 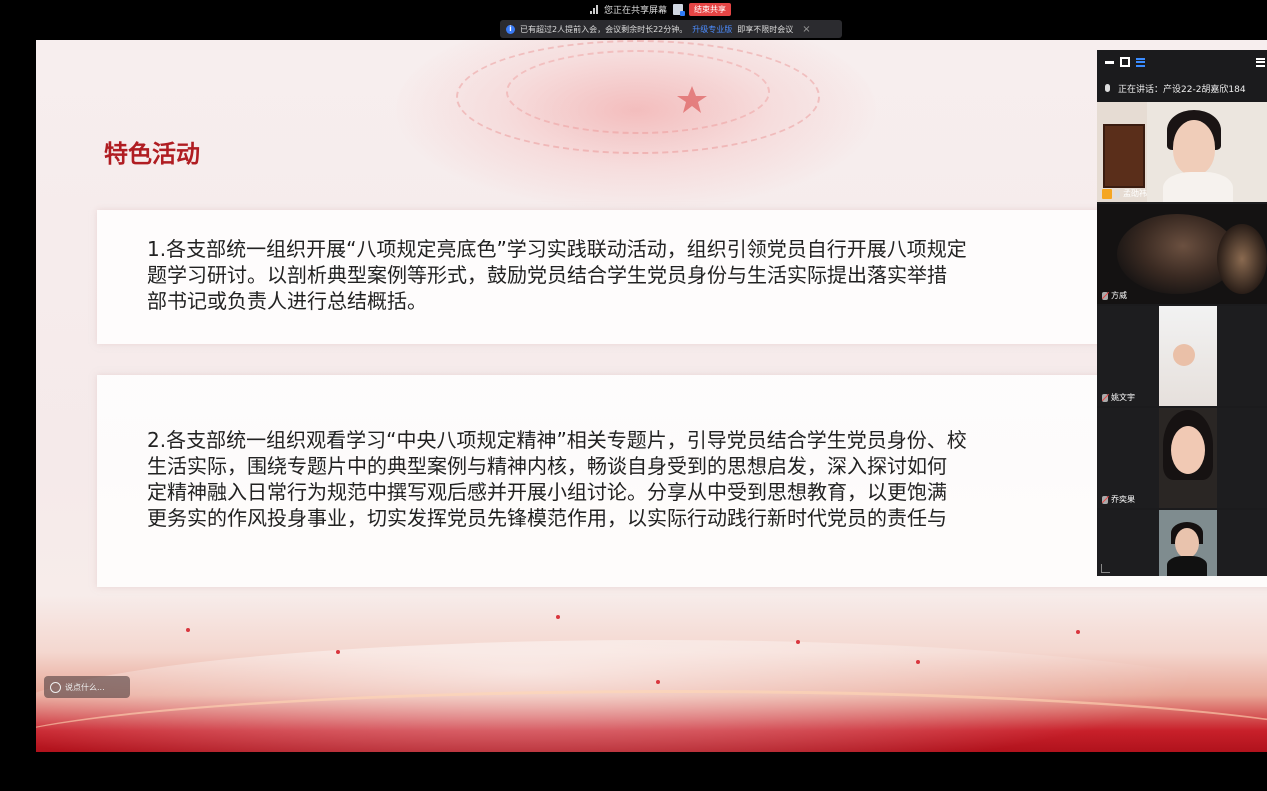 I want to click on host-icon, so click(x=1107, y=193).